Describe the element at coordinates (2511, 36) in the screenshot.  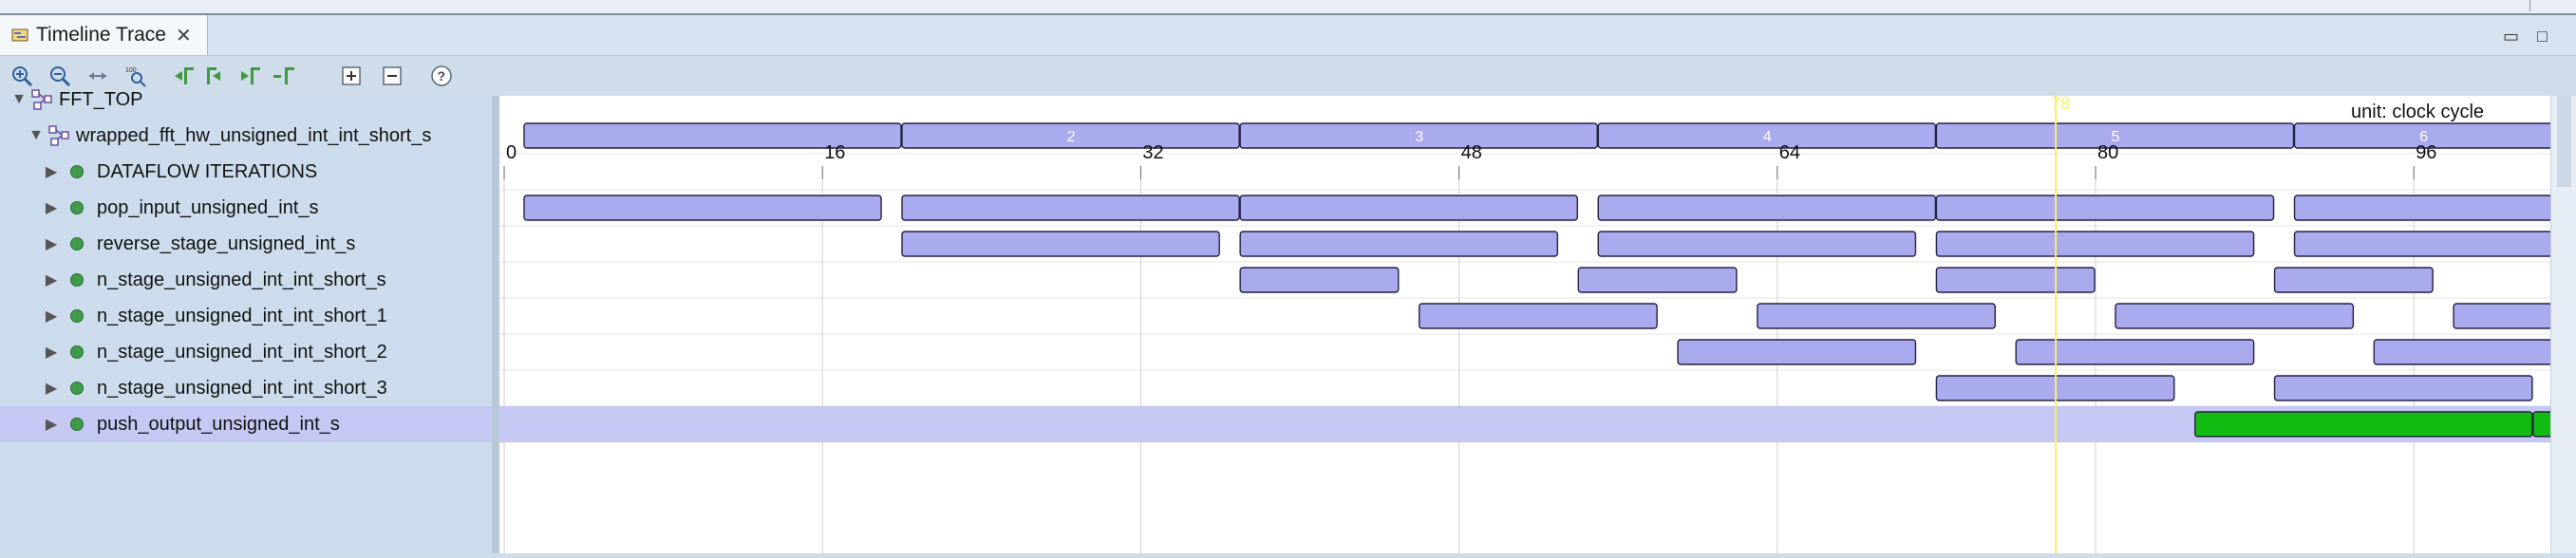
I see `minimize-icon: ▭` at that location.